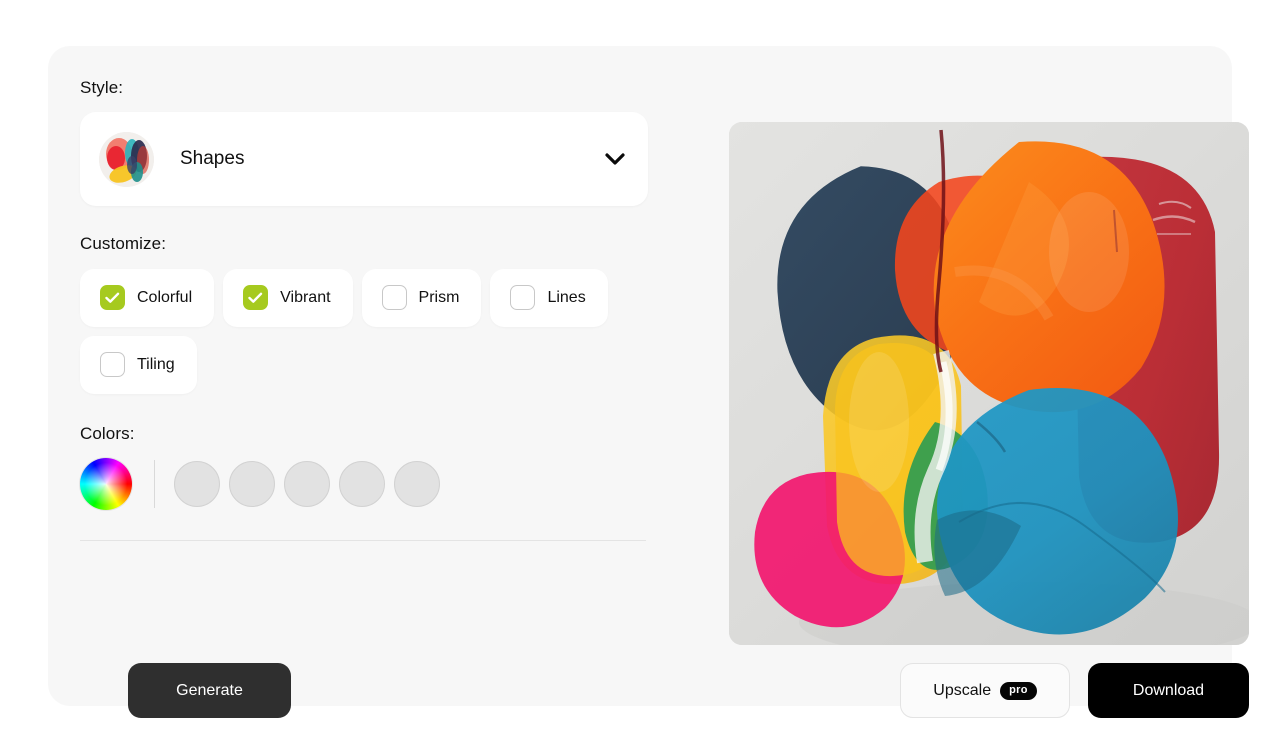  I want to click on color-wheel-icon, so click(106, 484).